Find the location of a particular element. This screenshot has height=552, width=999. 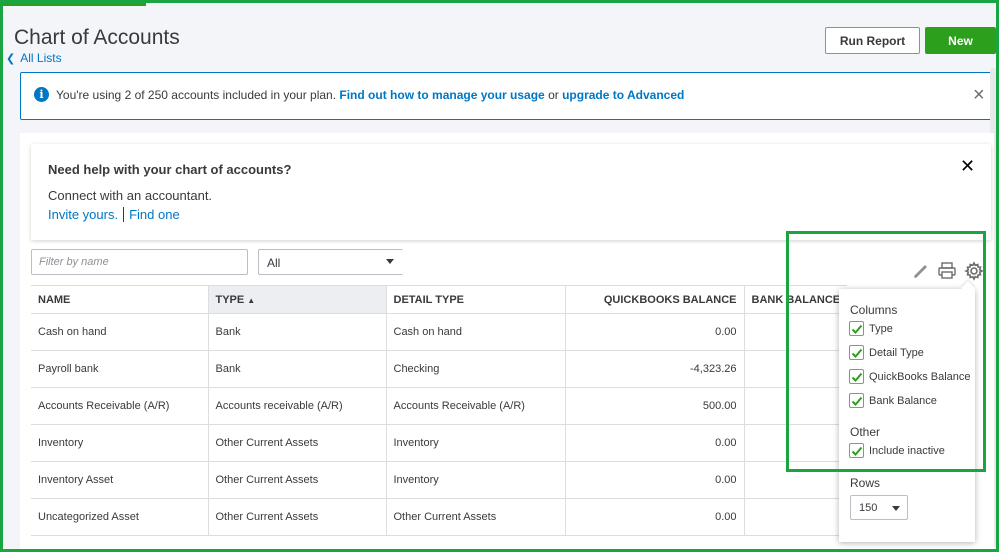

help-close-icon: ✕ is located at coordinates (967, 166).